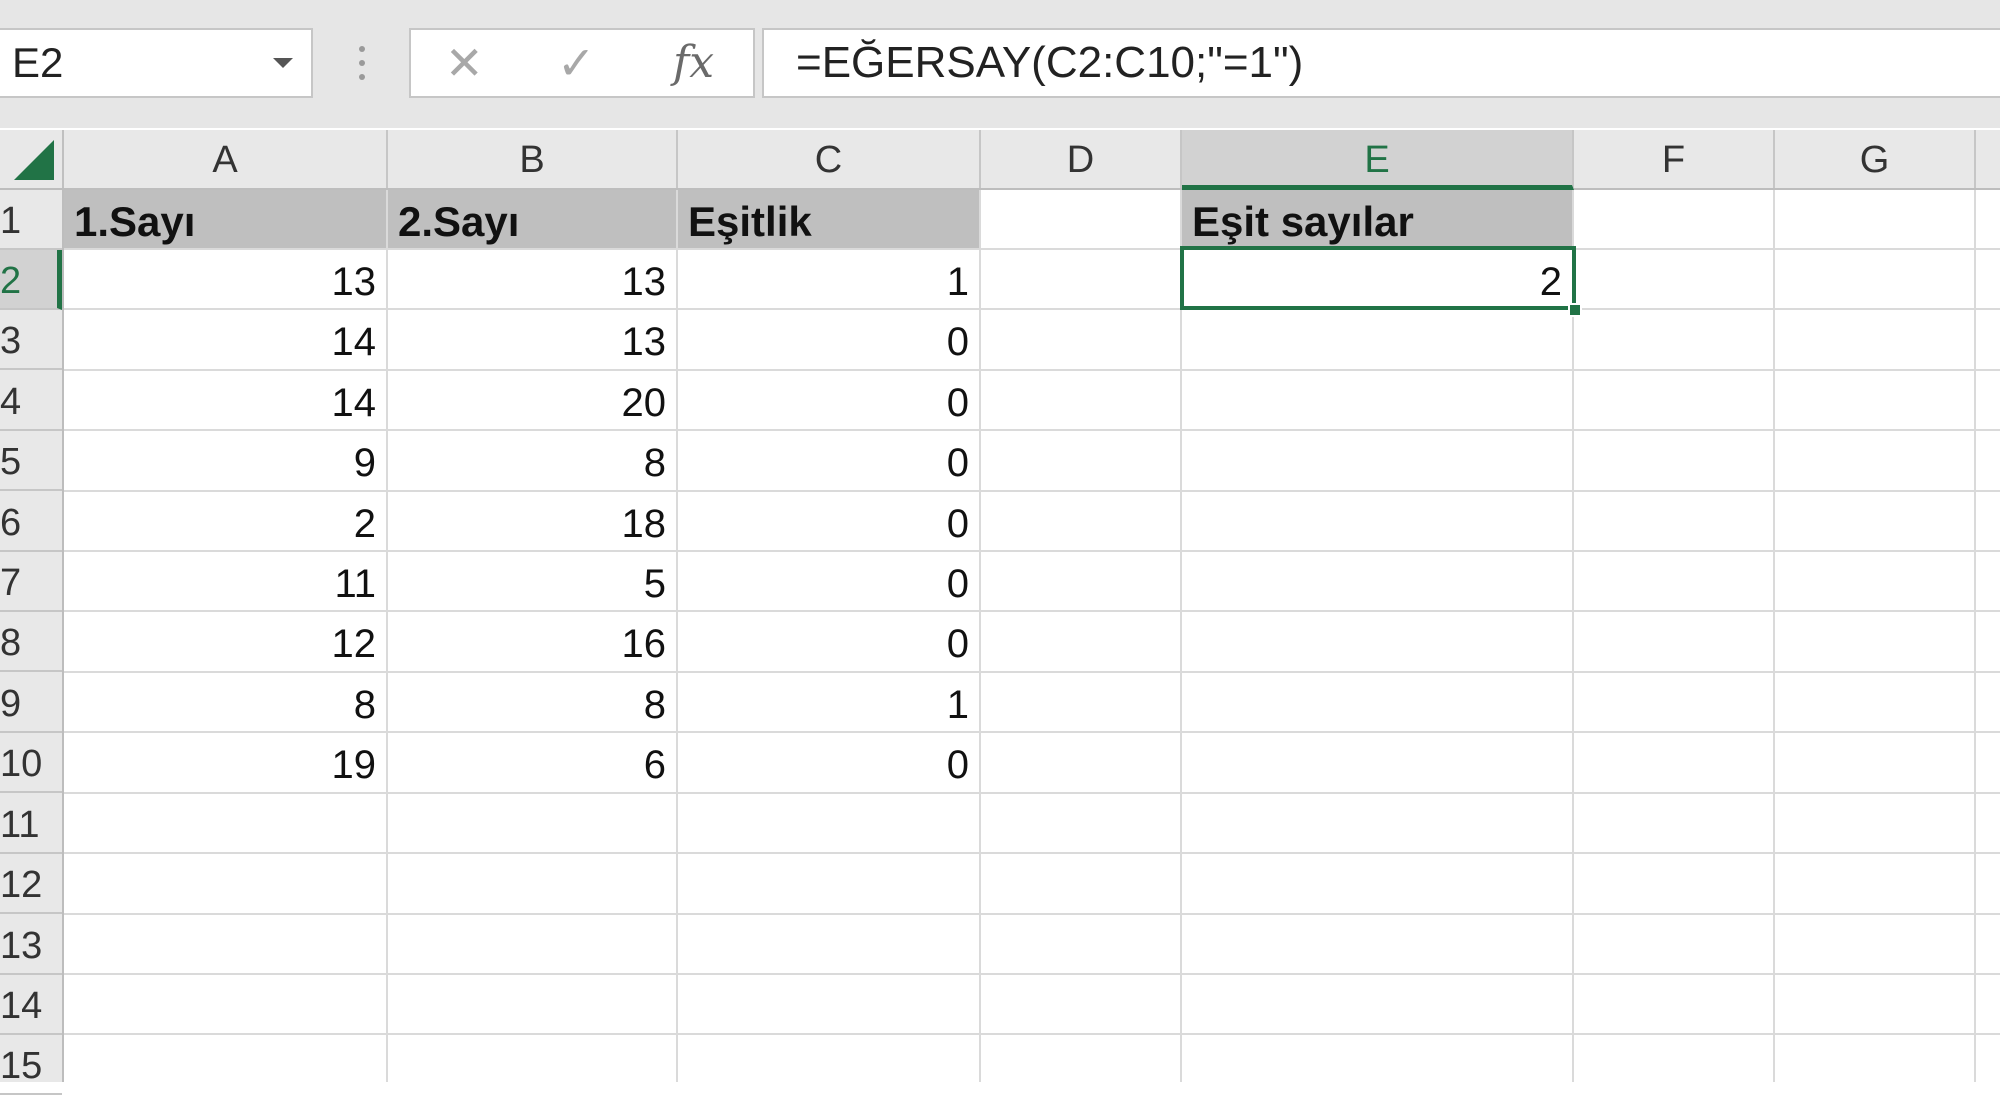 The height and width of the screenshot is (1097, 2000). I want to click on select-all-button, so click(32, 159).